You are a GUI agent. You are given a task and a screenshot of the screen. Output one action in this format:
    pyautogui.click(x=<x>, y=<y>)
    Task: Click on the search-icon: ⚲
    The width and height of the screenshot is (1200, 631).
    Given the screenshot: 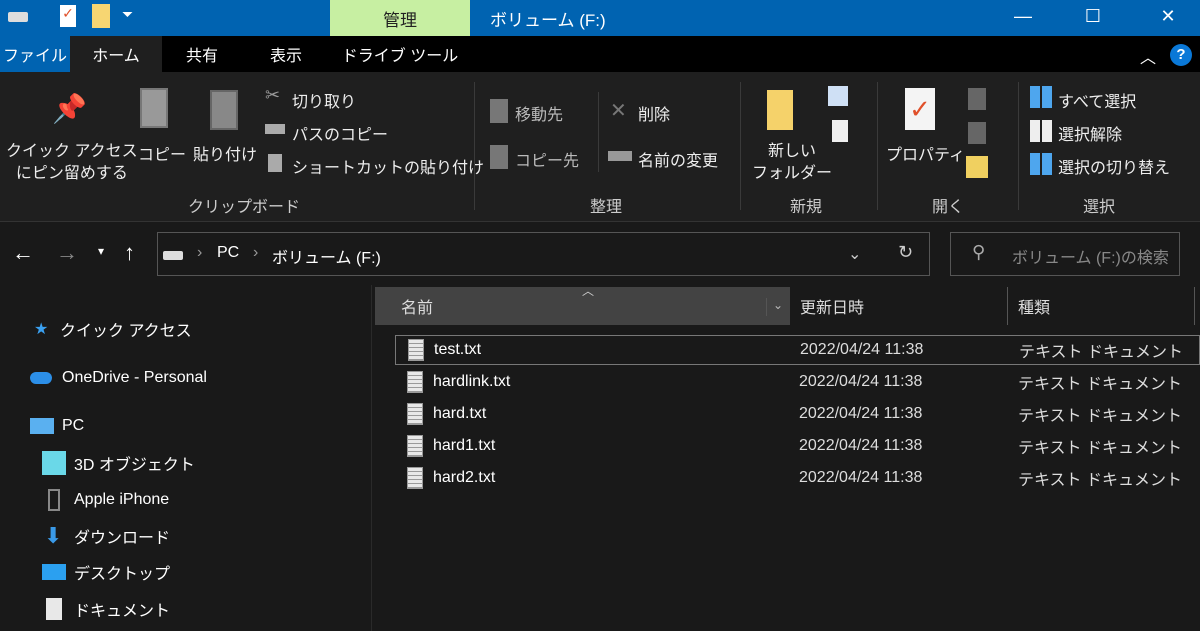 What is the action you would take?
    pyautogui.click(x=979, y=252)
    